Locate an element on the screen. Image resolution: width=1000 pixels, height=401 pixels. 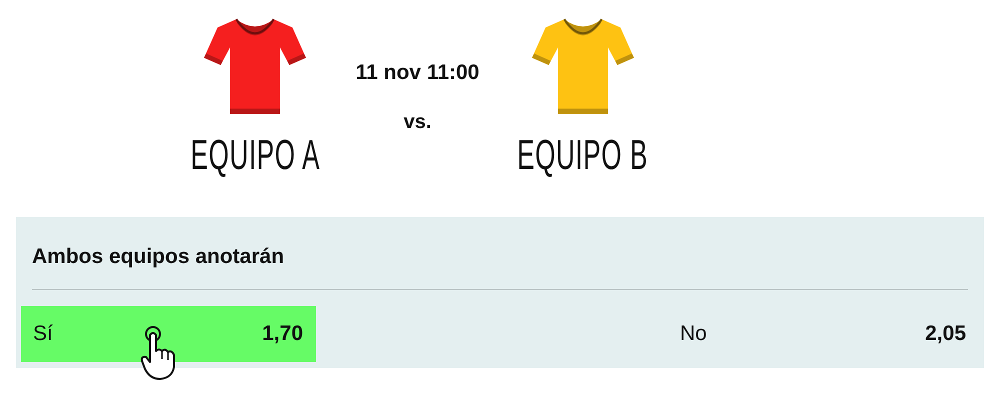
odds-option: Sí 1,70 is located at coordinates (168, 334).